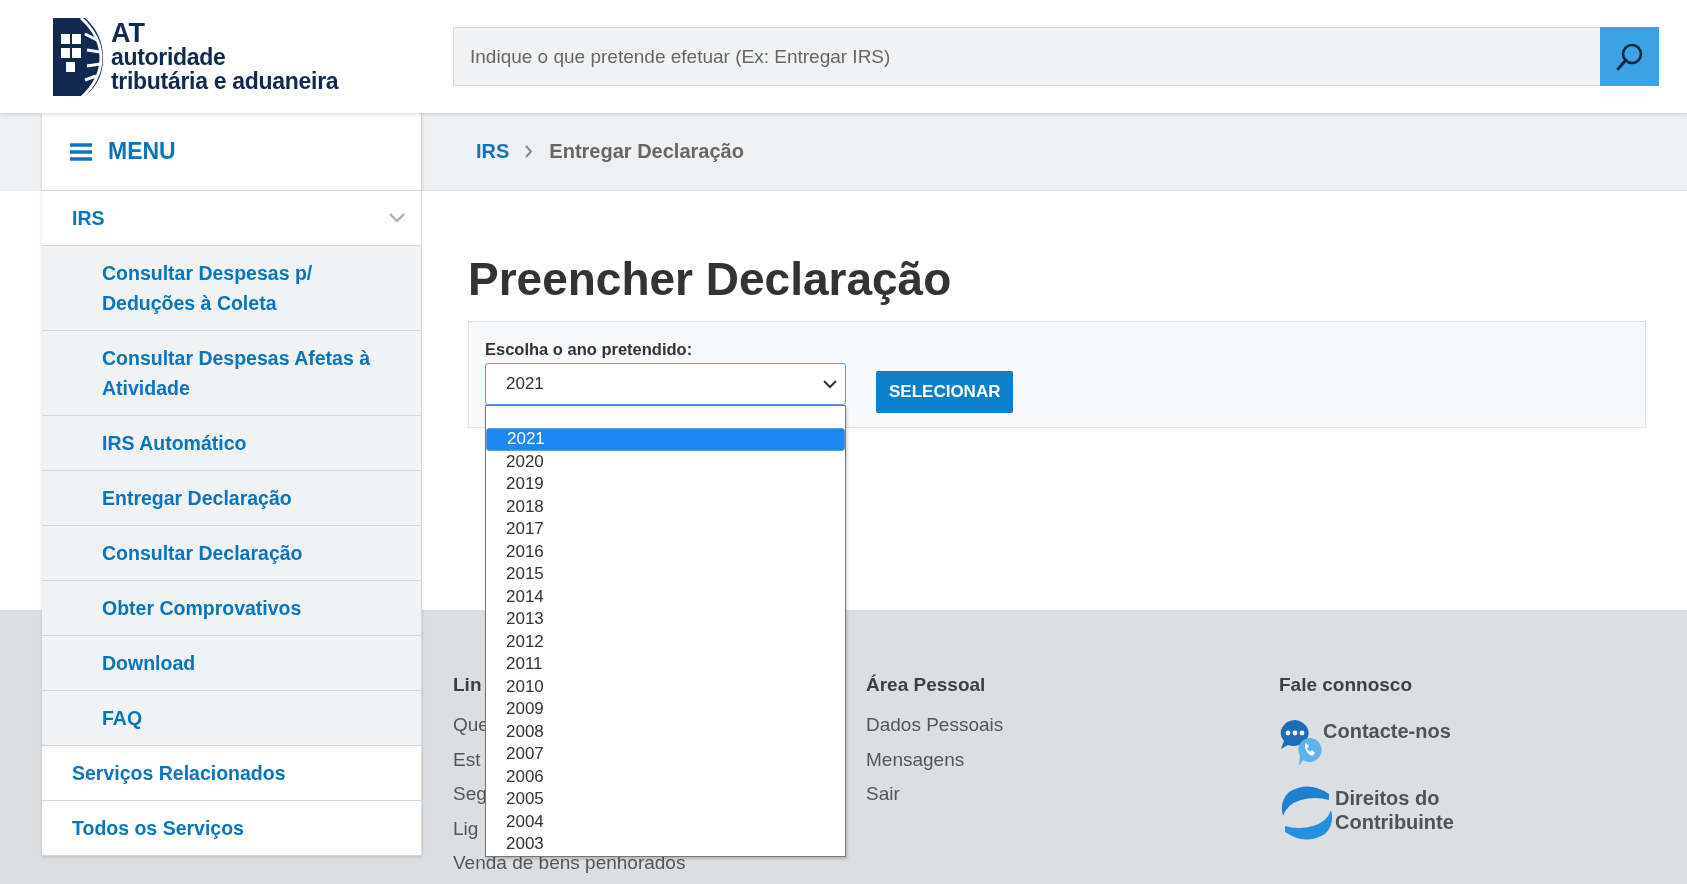 This screenshot has width=1687, height=884. Describe the element at coordinates (589, 349) in the screenshot. I see `field-label: Escolha o ano pretendido:` at that location.